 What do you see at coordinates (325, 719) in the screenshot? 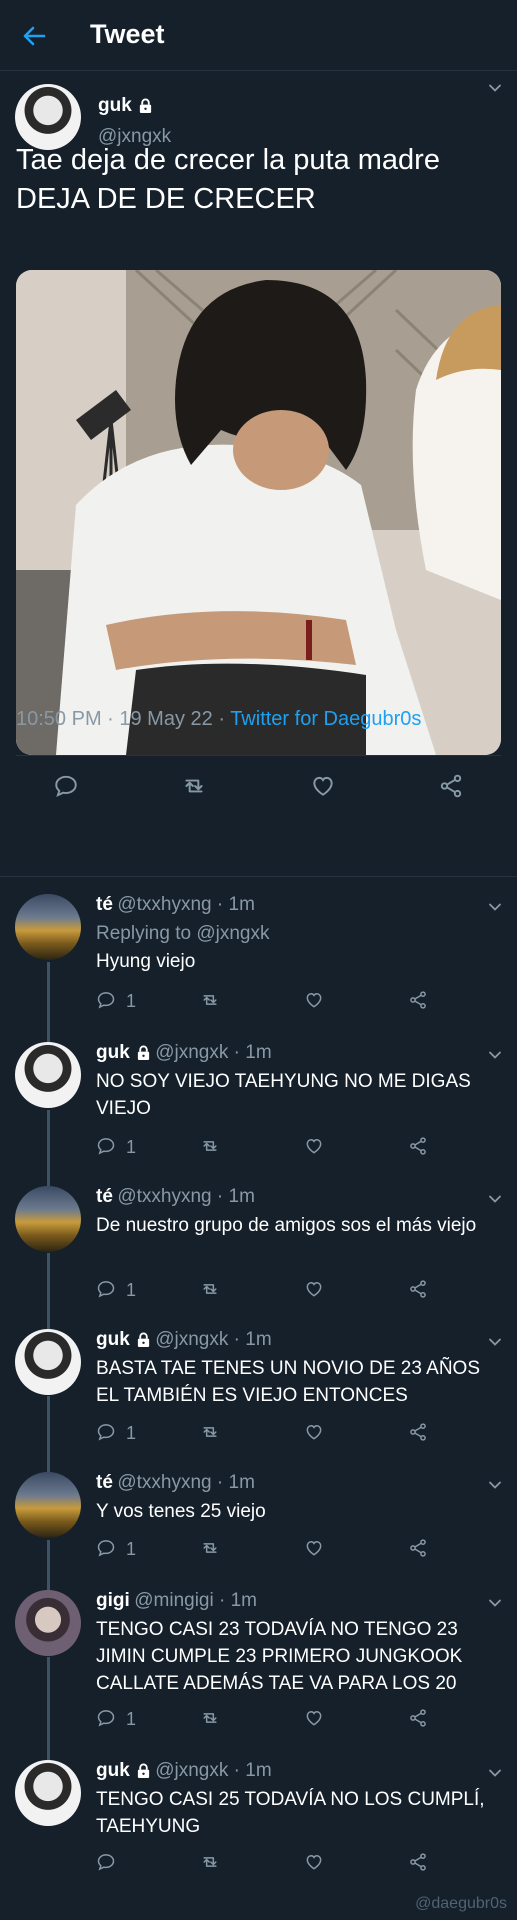
I see `tweet-source: Twitter for Daegubr0s` at bounding box center [325, 719].